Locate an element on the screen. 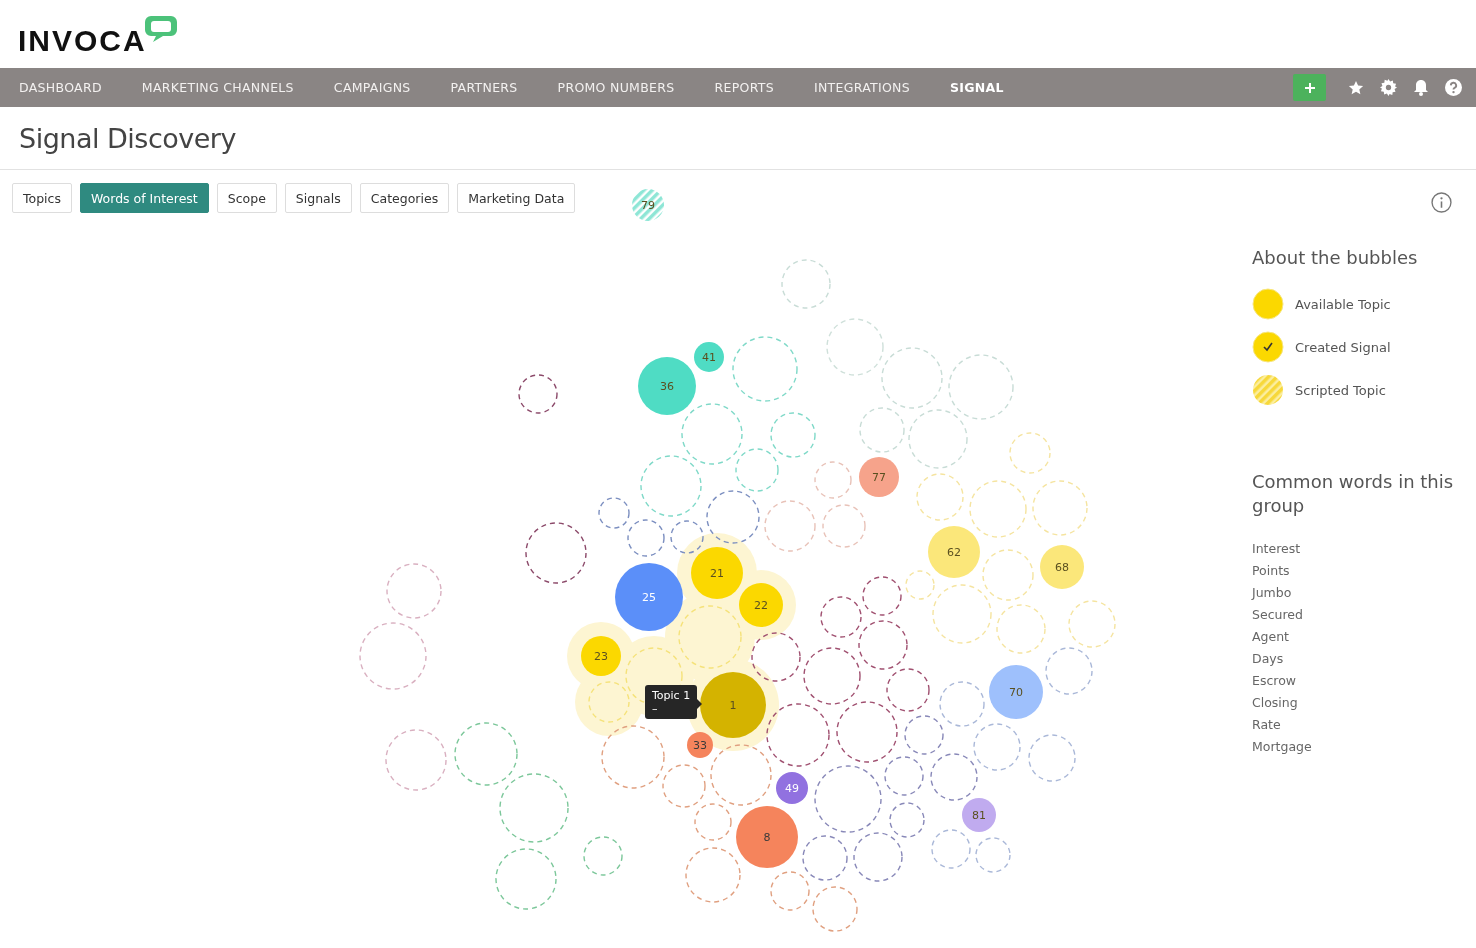  topic-bubble: 25 is located at coordinates (649, 597).